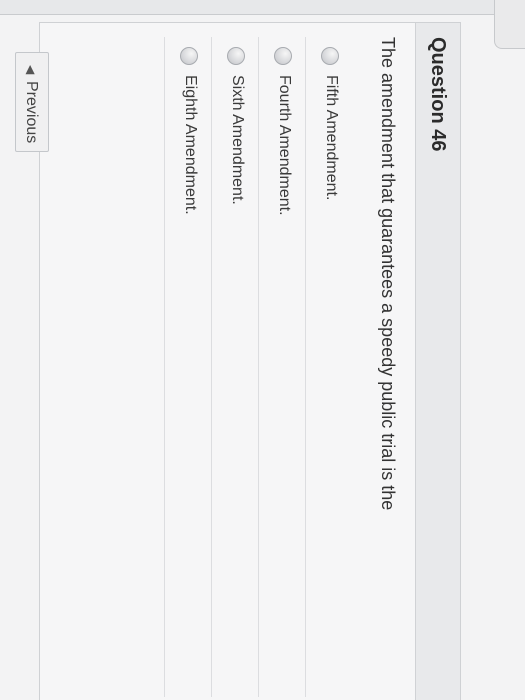  I want to click on answer-option-sixth: Sixth Amendment., so click(234, 367).